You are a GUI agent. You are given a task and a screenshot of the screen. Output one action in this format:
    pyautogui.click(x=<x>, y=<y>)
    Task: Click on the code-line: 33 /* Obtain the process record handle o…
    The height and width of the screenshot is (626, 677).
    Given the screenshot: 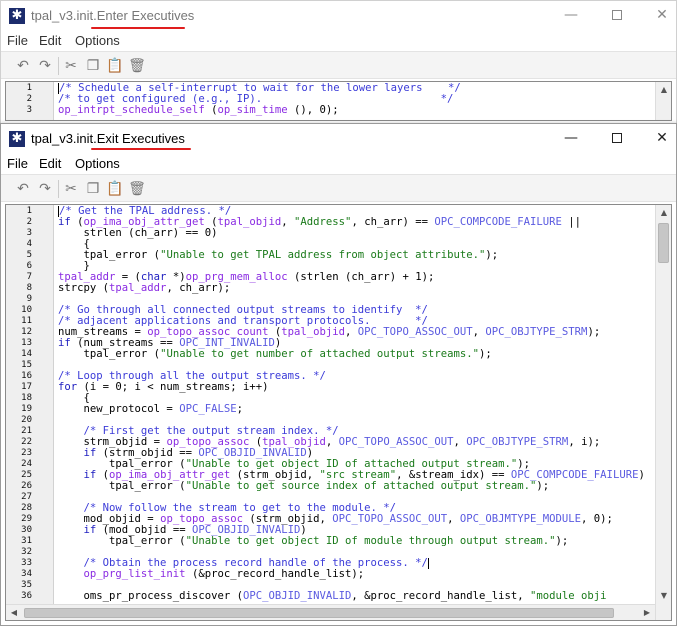 What is the action you would take?
    pyautogui.click(x=330, y=563)
    